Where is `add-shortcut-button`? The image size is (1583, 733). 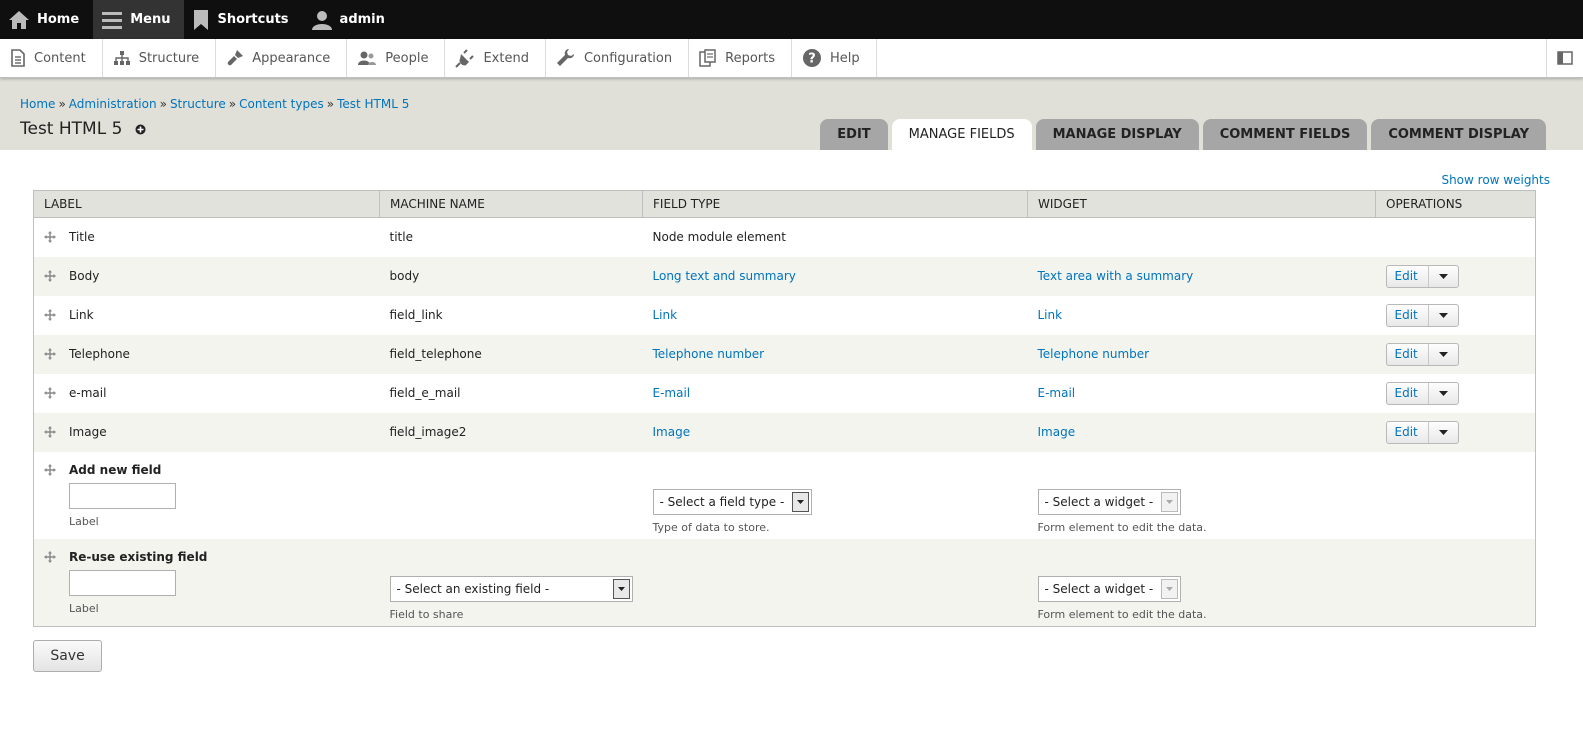
add-shortcut-button is located at coordinates (140, 129).